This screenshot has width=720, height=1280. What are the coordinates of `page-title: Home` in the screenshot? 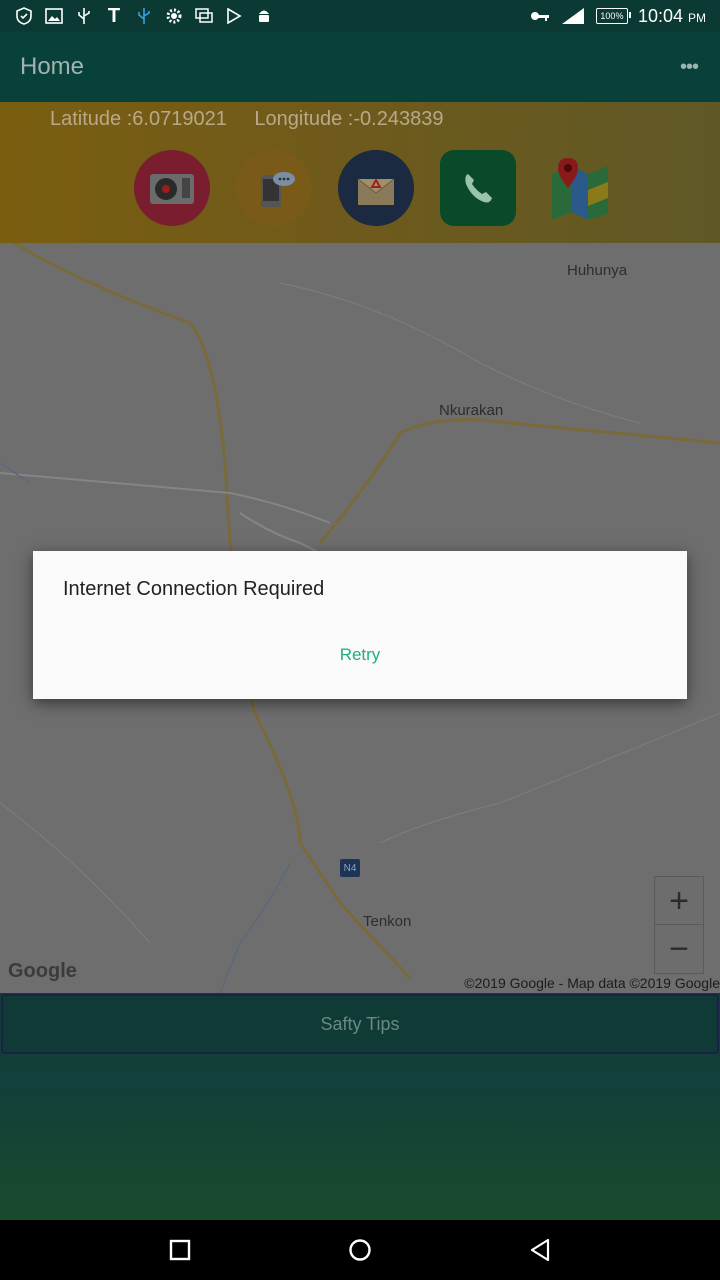 It's located at (52, 66).